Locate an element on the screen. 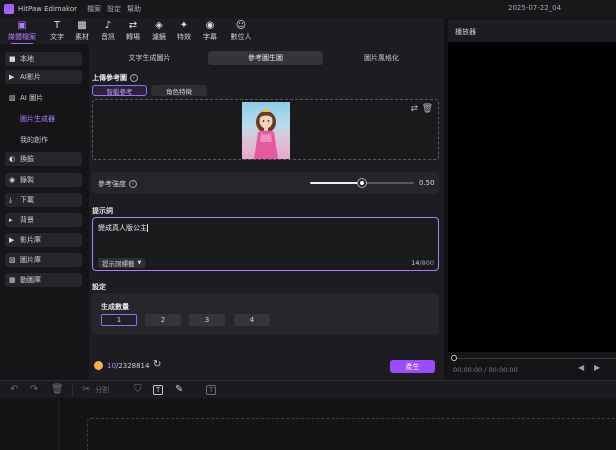  credits-display: 10/2328814 is located at coordinates (121, 365).